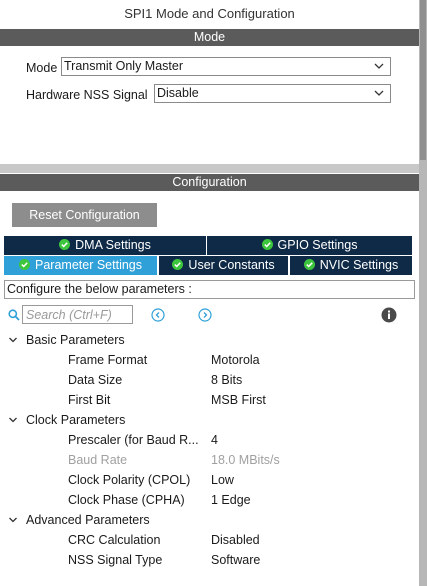 This screenshot has width=427, height=586. Describe the element at coordinates (235, 540) in the screenshot. I see `param-value: Disabled` at that location.